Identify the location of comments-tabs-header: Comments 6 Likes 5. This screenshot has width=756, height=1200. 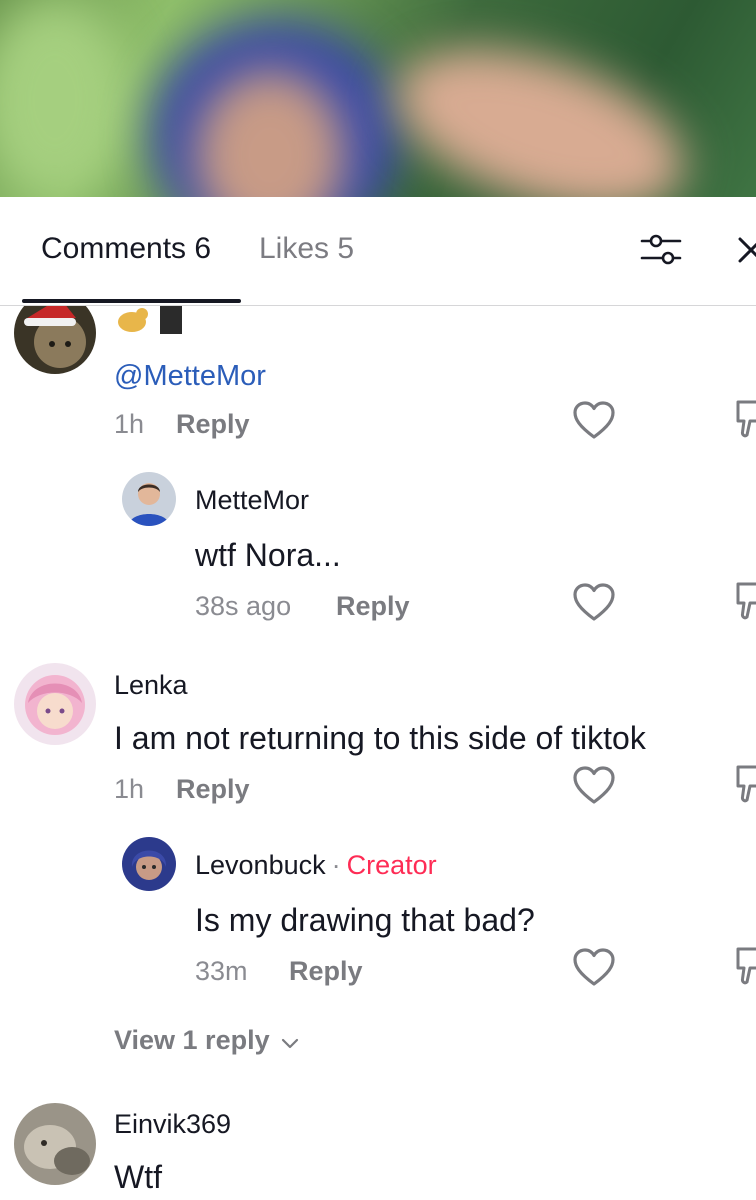
(378, 251).